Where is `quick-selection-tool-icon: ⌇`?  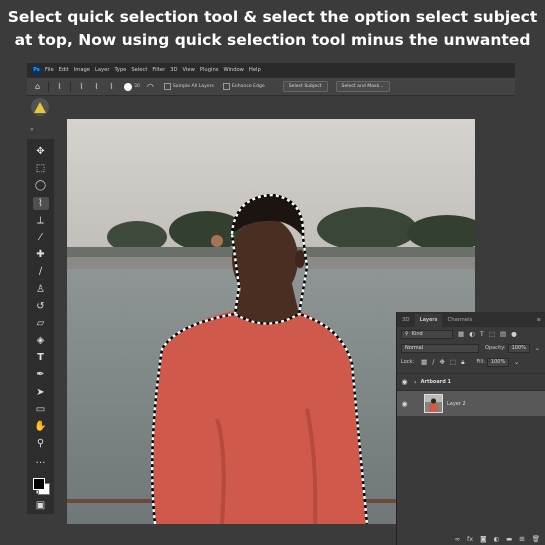 quick-selection-tool-icon: ⌇ is located at coordinates (40, 203).